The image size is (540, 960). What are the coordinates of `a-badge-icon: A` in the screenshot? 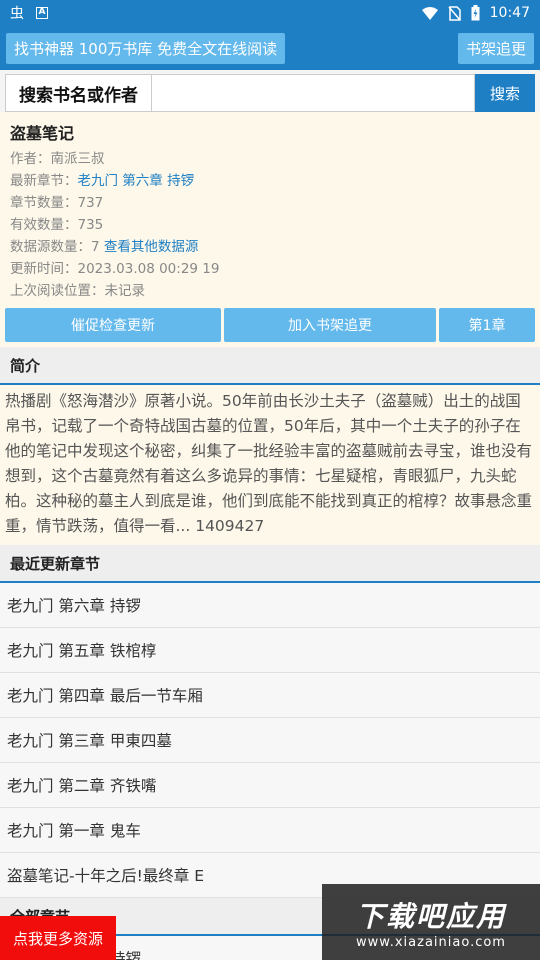 It's located at (42, 13).